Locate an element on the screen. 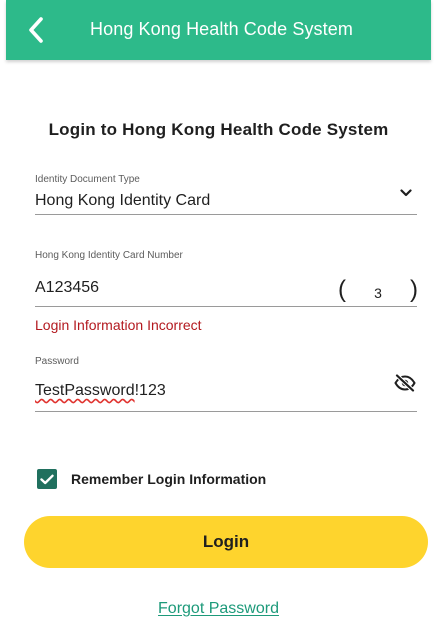  toggle-password-visibility-button is located at coordinates (405, 383).